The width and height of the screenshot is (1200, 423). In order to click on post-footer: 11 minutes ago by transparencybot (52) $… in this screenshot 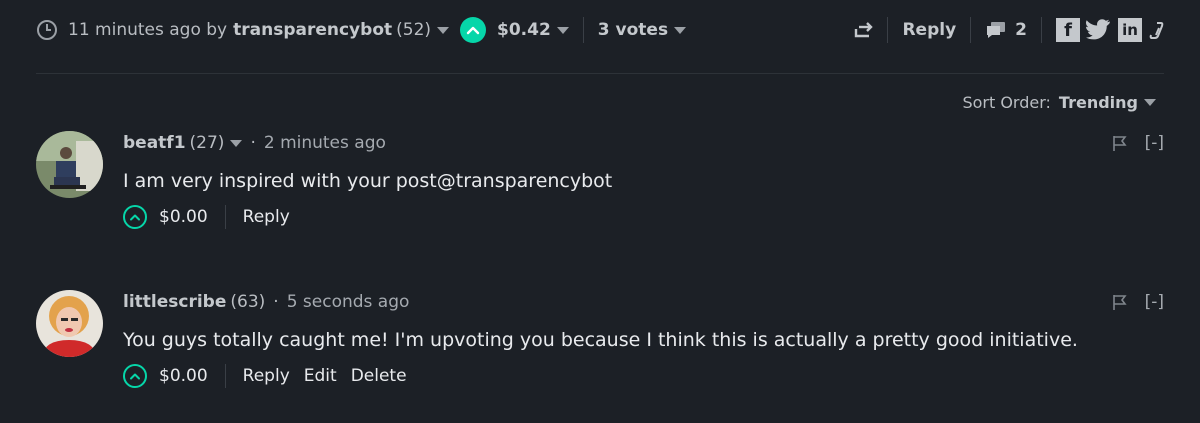, I will do `click(600, 30)`.